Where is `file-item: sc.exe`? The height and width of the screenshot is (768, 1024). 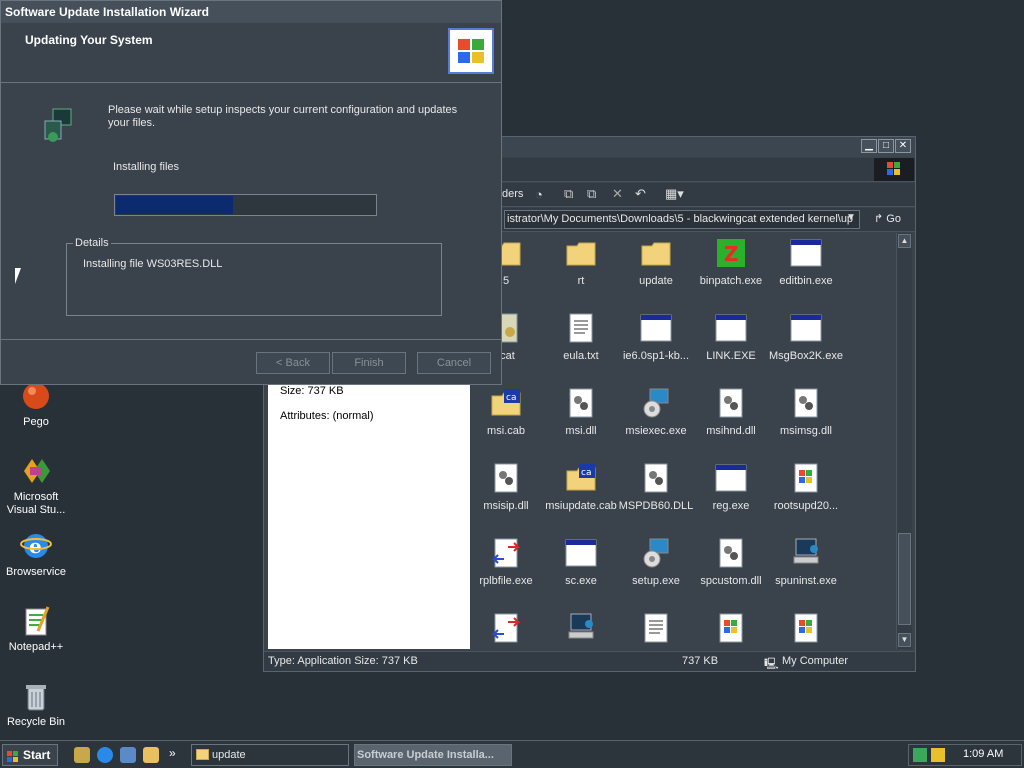 file-item: sc.exe is located at coordinates (581, 562).